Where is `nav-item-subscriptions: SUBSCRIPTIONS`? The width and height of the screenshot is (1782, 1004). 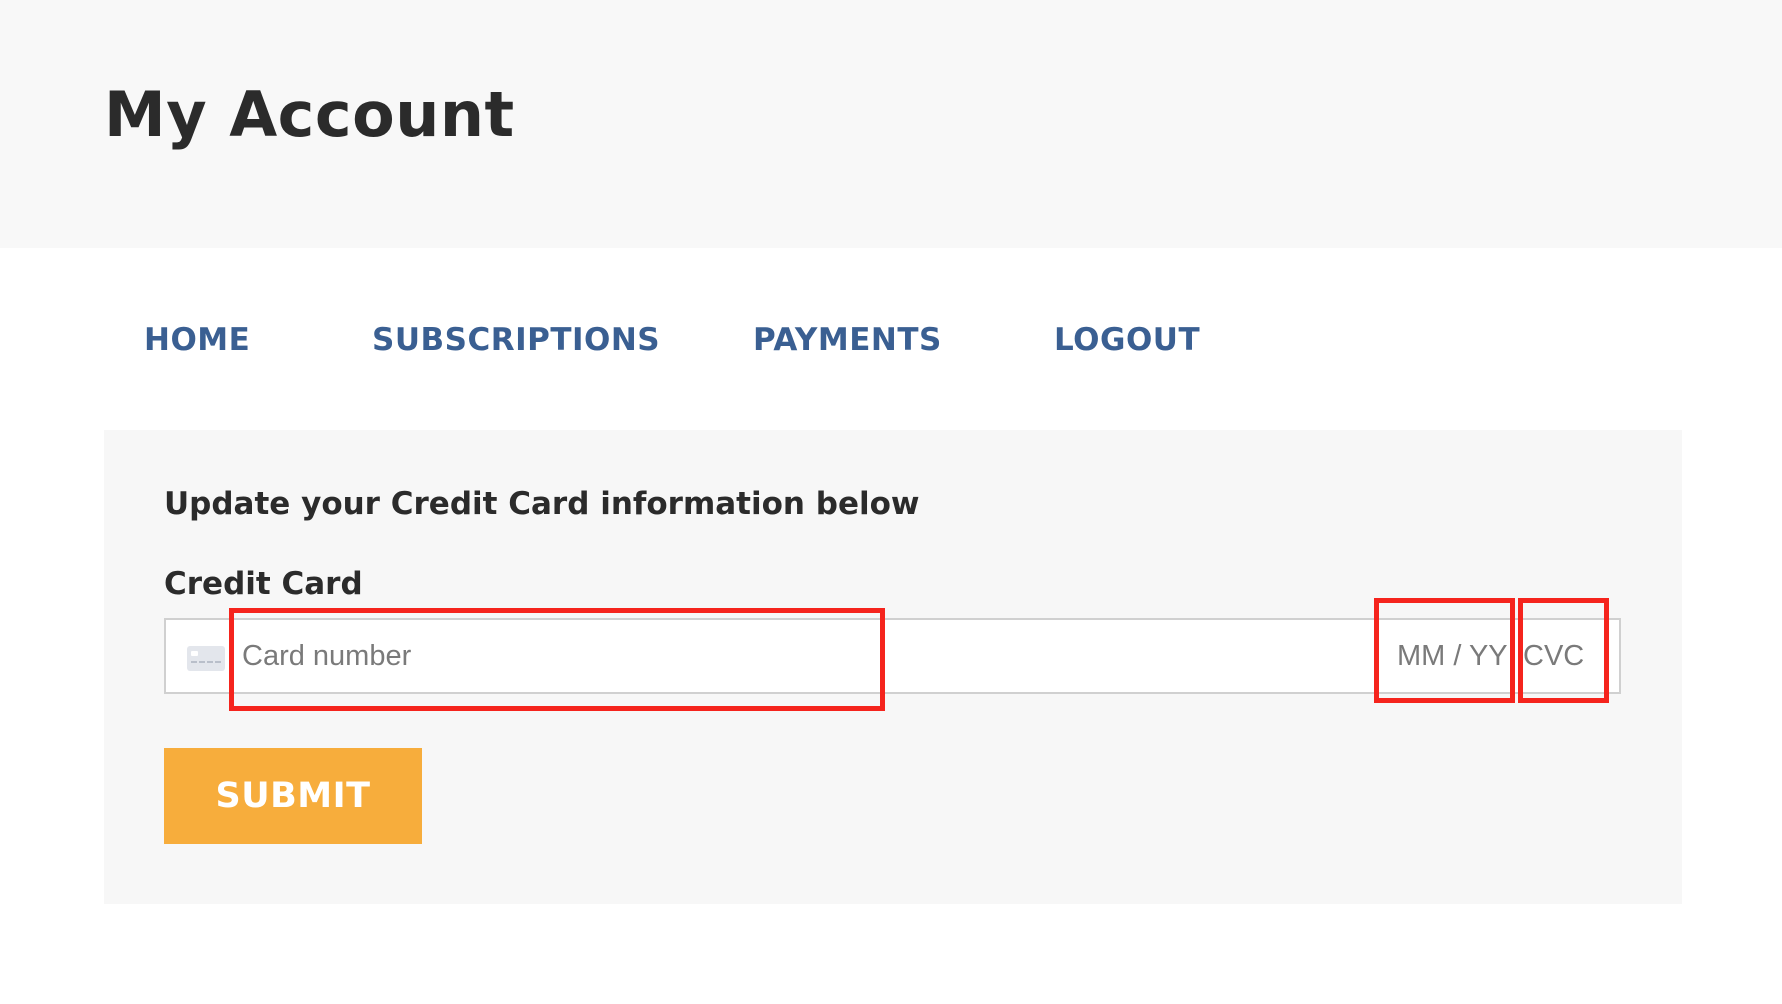
nav-item-subscriptions: SUBSCRIPTIONS is located at coordinates (516, 340).